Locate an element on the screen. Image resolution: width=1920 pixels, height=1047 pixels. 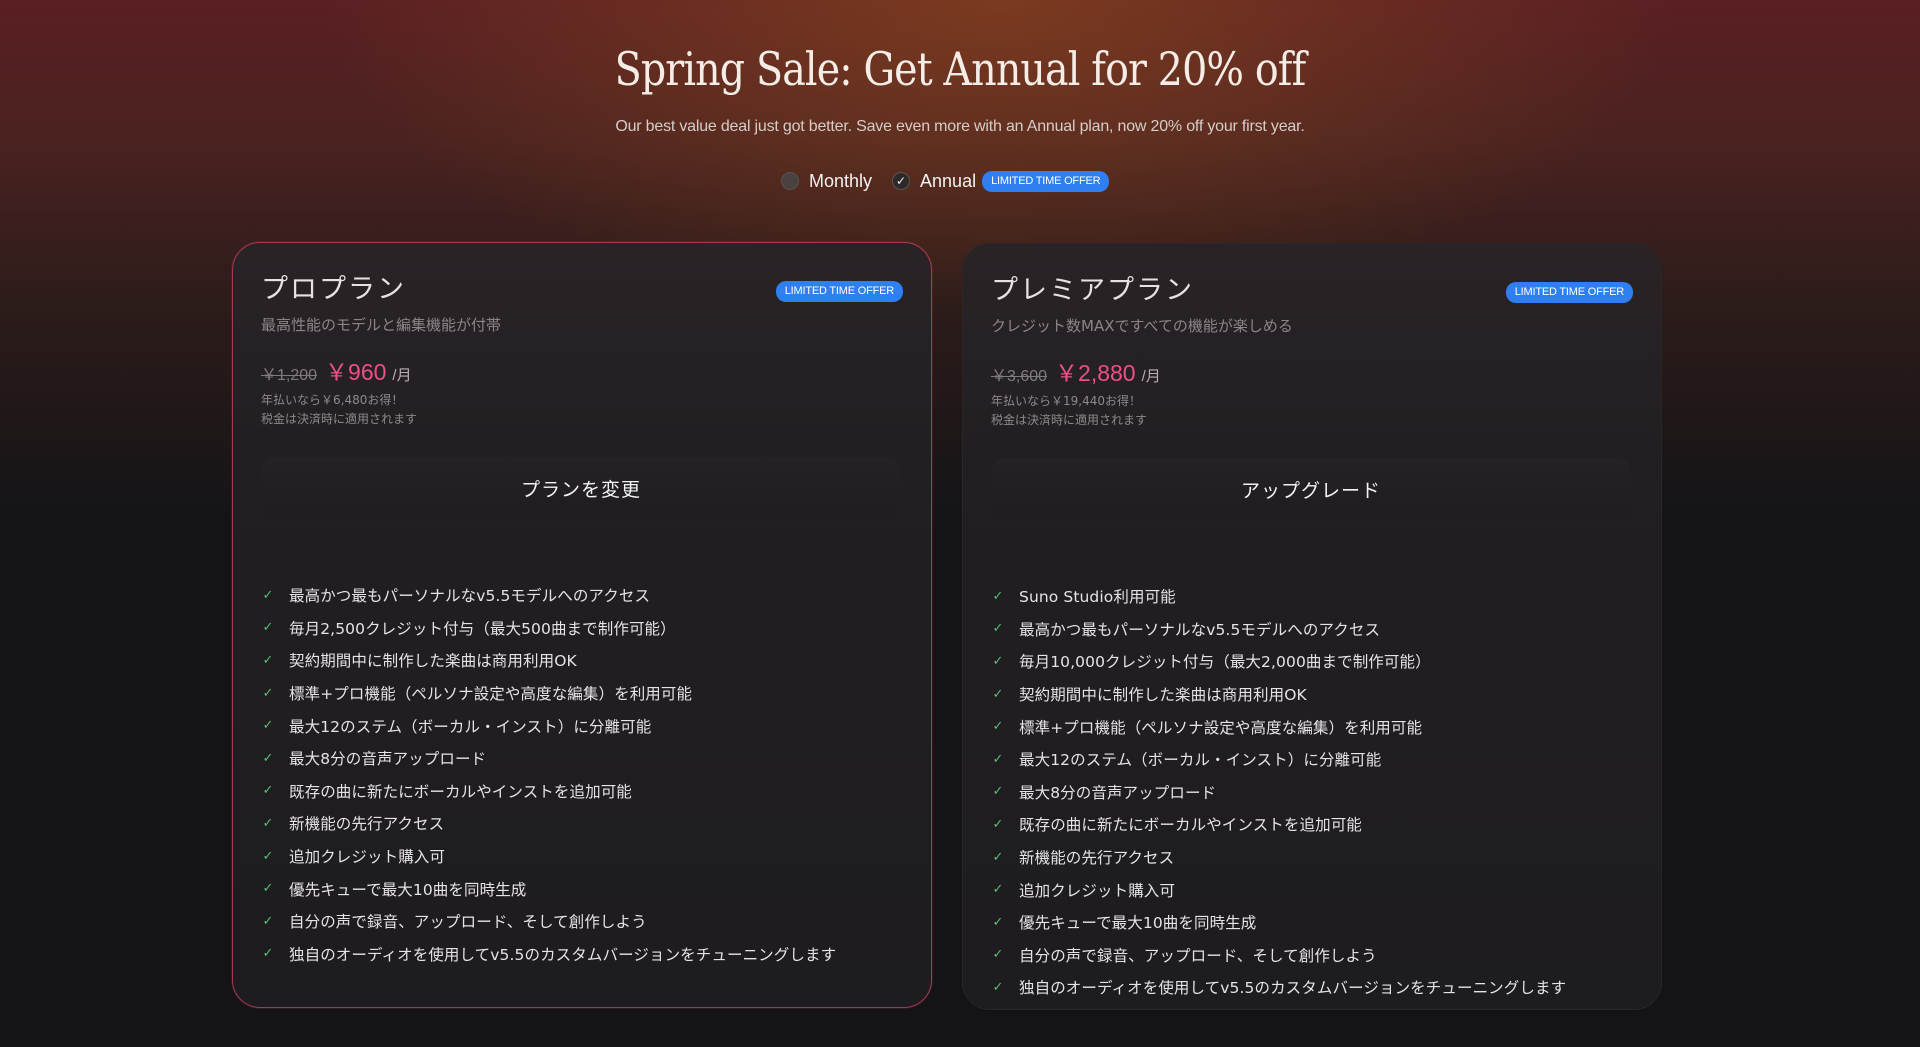
feature-text: 既存の曲に新たにボーカルやインストを追加可能 is located at coordinates (460, 791).